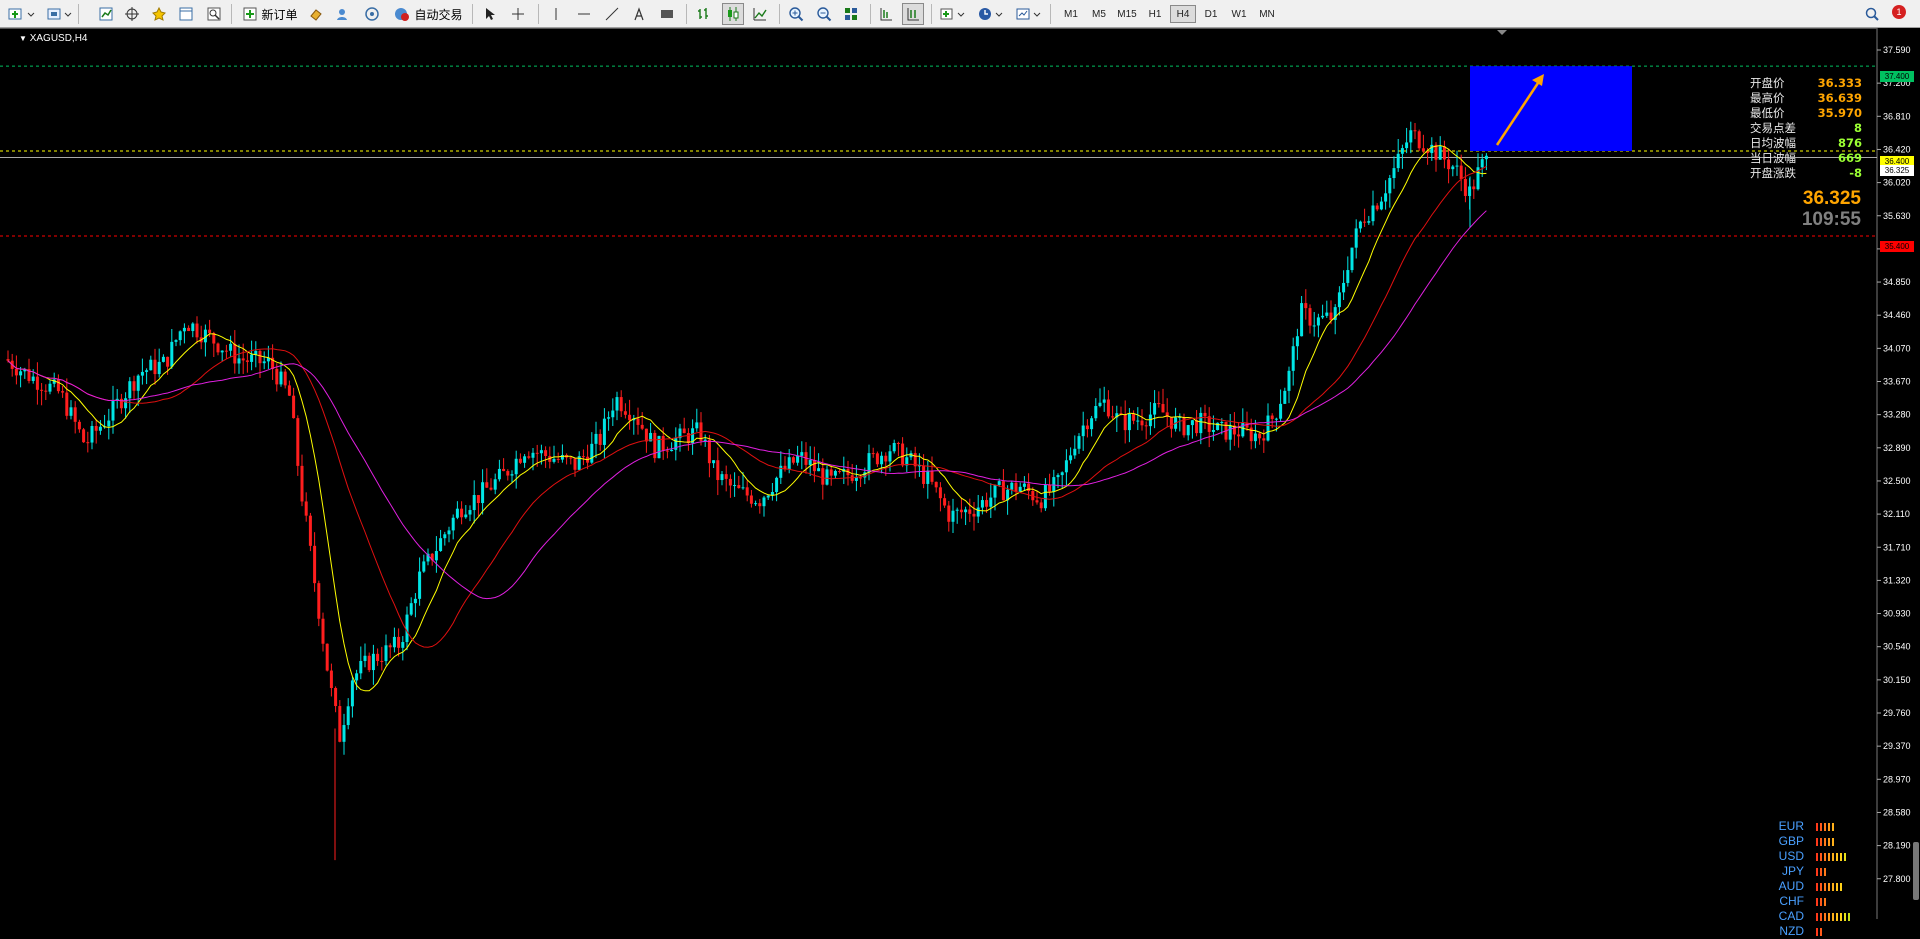 Image resolution: width=1920 pixels, height=939 pixels. Describe the element at coordinates (1267, 14) in the screenshot. I see `tf-mn-button: MN` at that location.